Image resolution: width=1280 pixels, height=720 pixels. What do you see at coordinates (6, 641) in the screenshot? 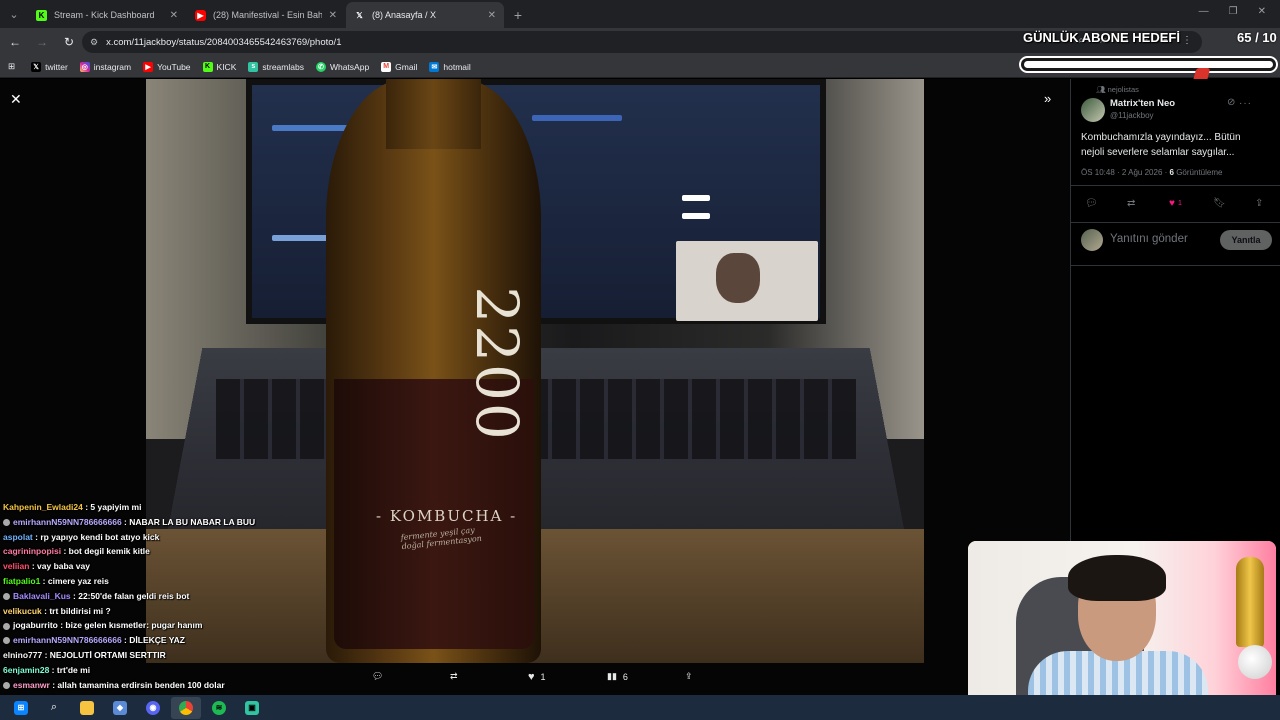
I see `chat-badge-icon` at bounding box center [6, 641].